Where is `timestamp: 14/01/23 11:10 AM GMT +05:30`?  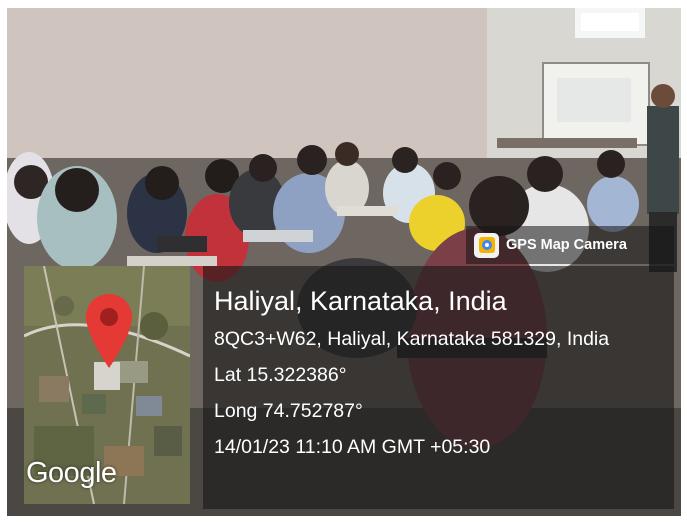
timestamp: 14/01/23 11:10 AM GMT +05:30 is located at coordinates (352, 447).